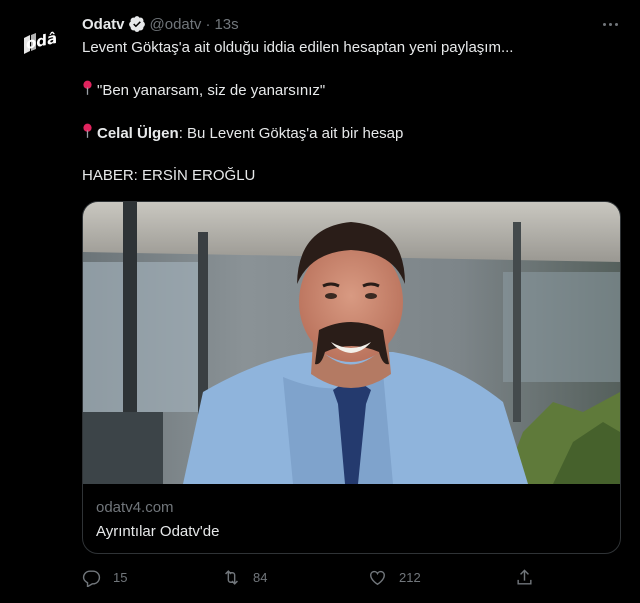  What do you see at coordinates (226, 24) in the screenshot?
I see `timestamp: 13s` at bounding box center [226, 24].